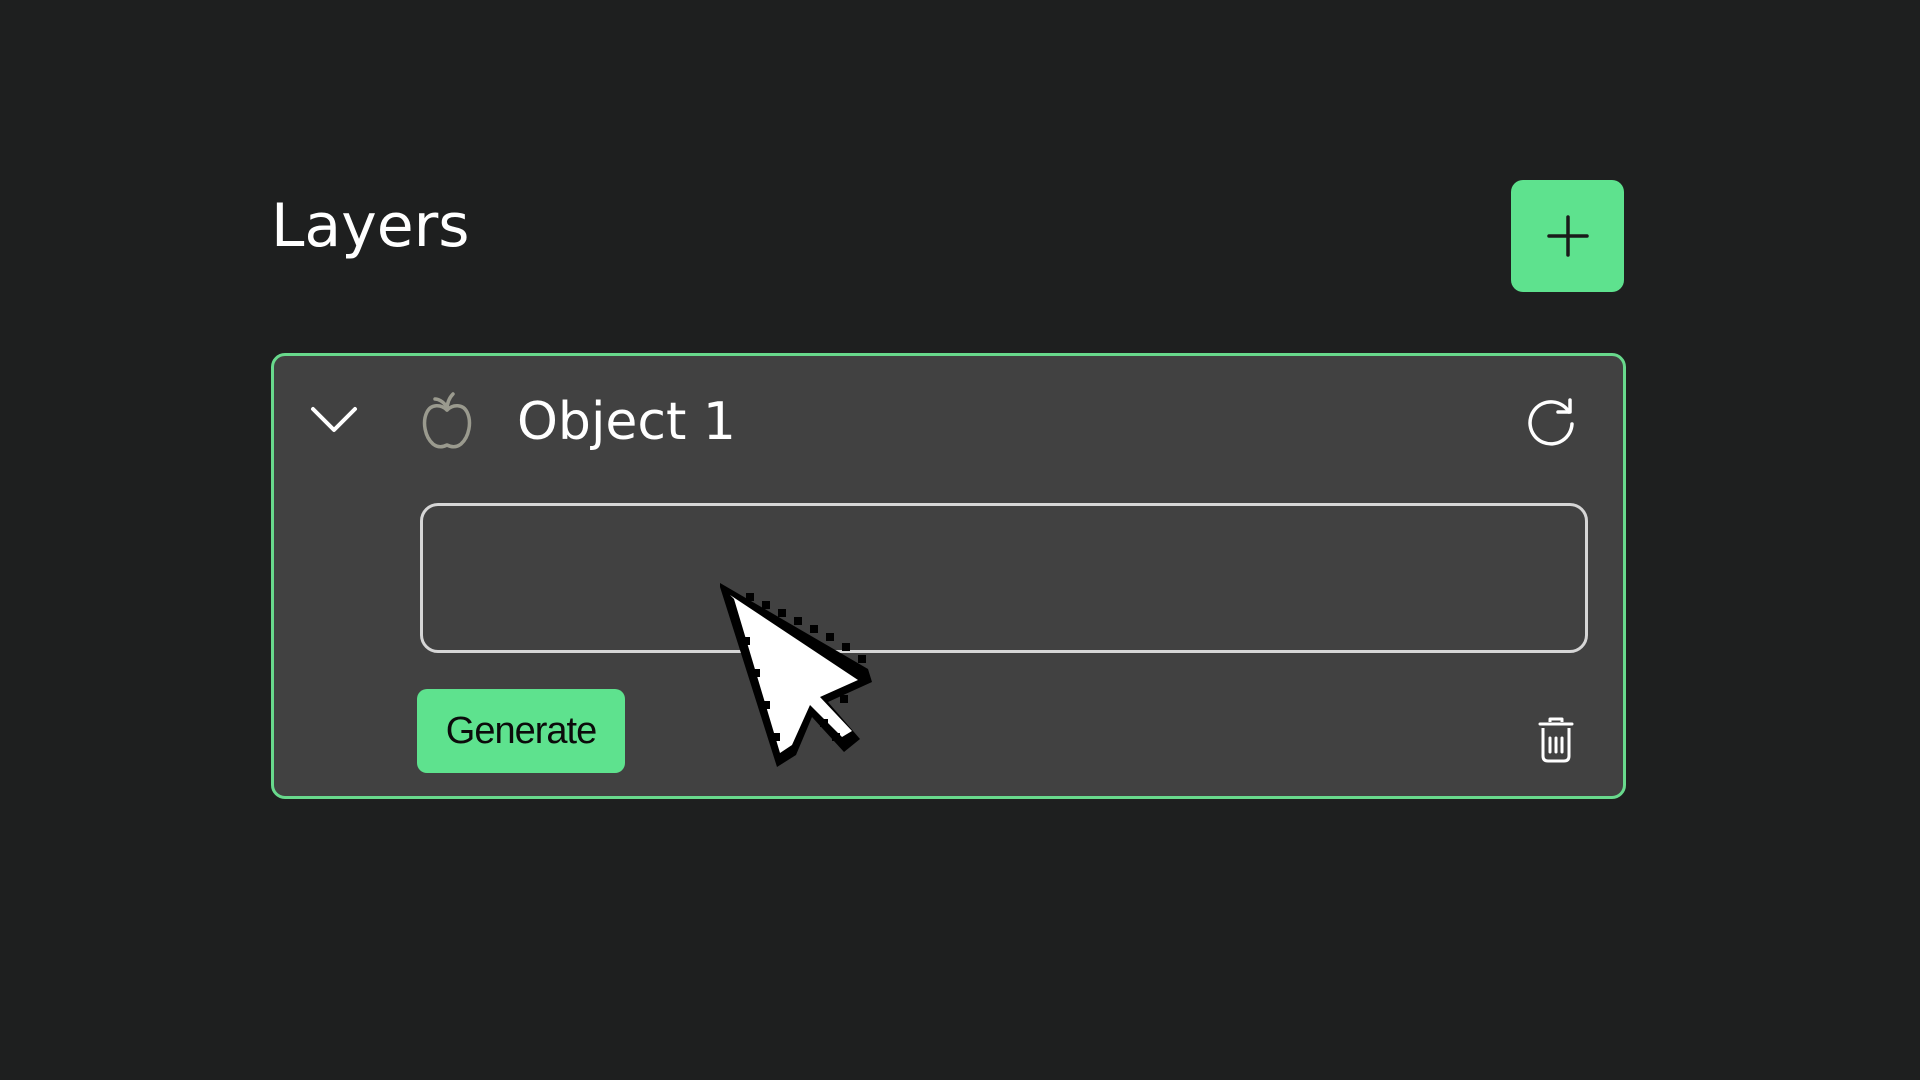  I want to click on trash-icon, so click(1556, 740).